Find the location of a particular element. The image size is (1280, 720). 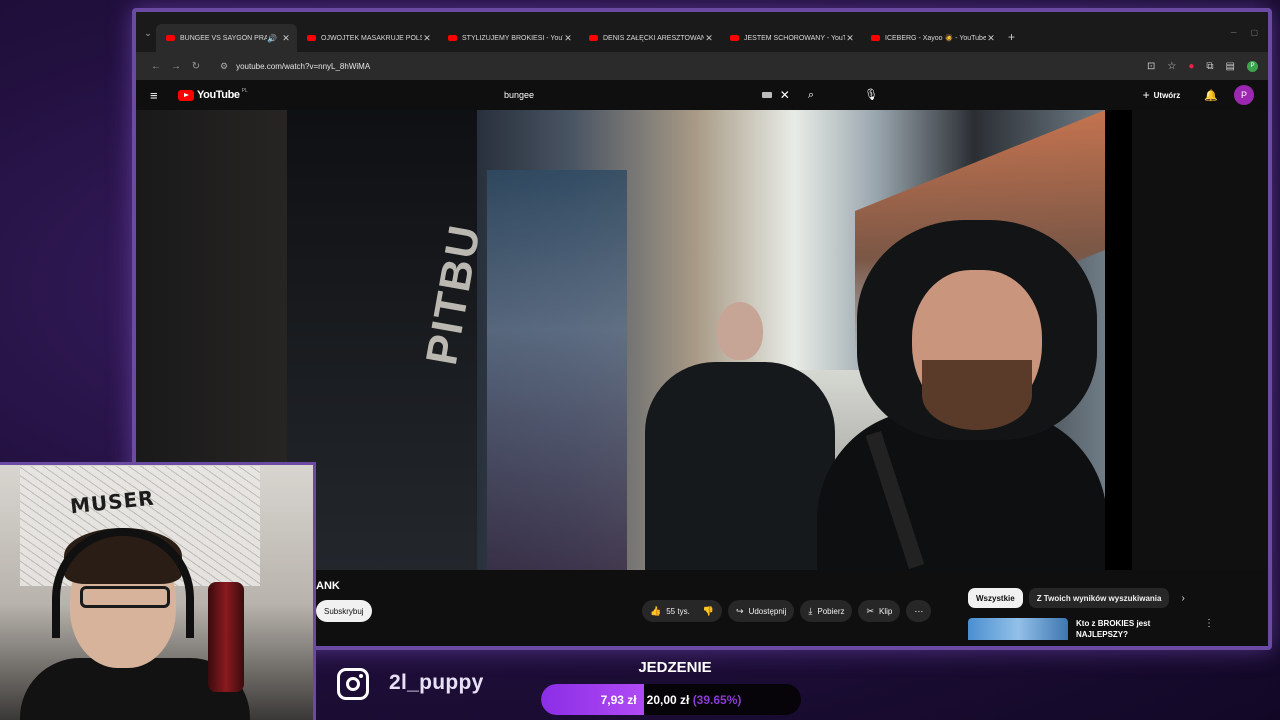

back-arrow-icon: ← is located at coordinates (156, 66).